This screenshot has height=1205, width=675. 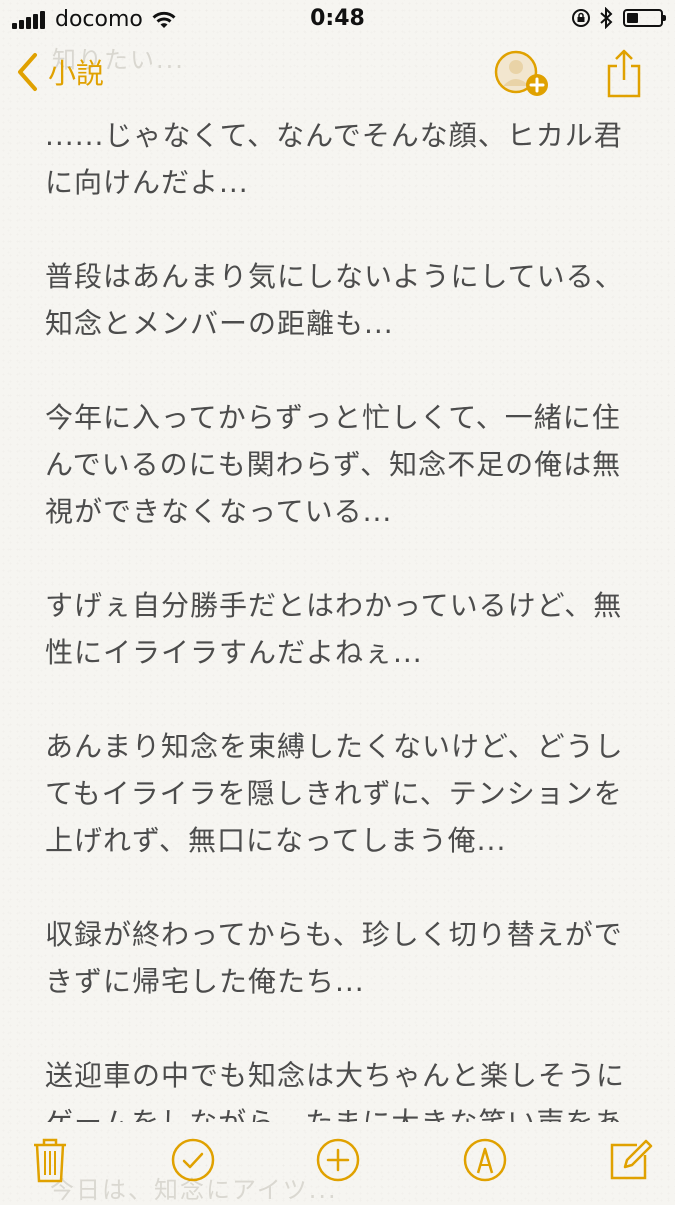 I want to click on trash-icon, so click(x=50, y=1160).